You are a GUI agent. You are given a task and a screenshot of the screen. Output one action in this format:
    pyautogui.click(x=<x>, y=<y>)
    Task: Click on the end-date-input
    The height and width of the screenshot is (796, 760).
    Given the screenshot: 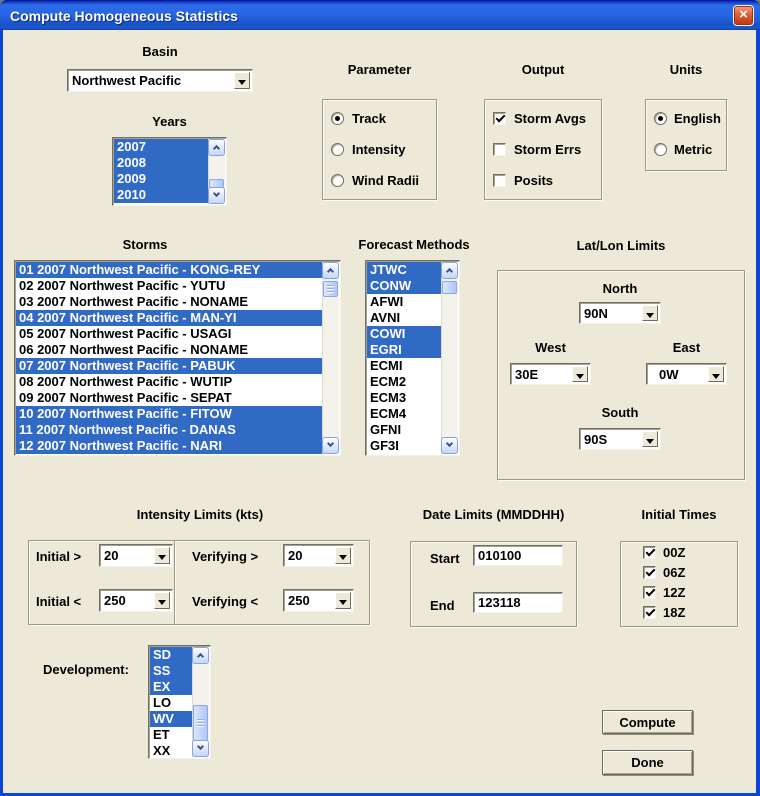 What is the action you would take?
    pyautogui.click(x=518, y=602)
    